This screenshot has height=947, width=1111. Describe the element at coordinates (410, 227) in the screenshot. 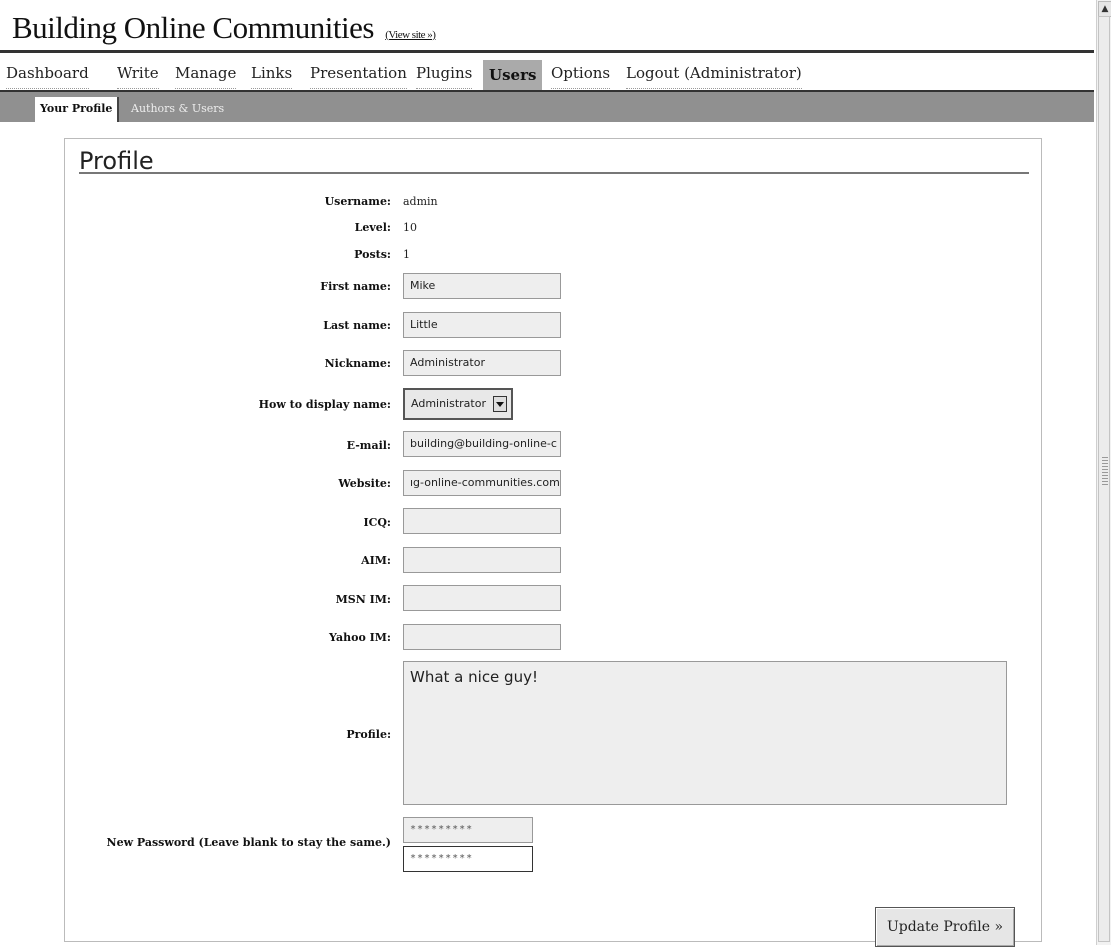

I see `level-value: 10` at that location.